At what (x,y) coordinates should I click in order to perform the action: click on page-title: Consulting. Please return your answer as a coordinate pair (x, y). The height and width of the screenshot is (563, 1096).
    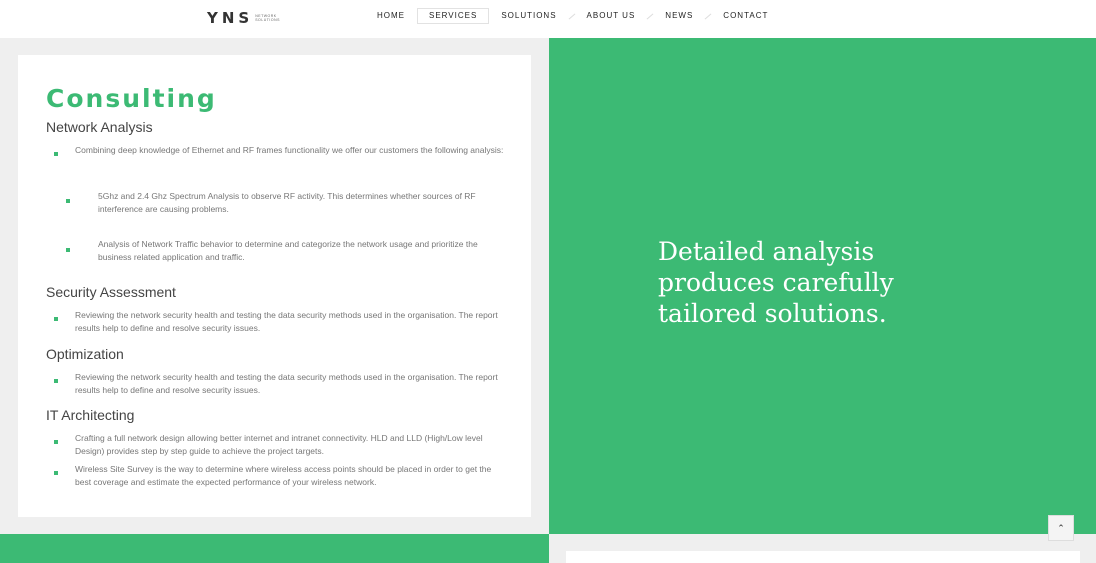
    Looking at the image, I should click on (131, 98).